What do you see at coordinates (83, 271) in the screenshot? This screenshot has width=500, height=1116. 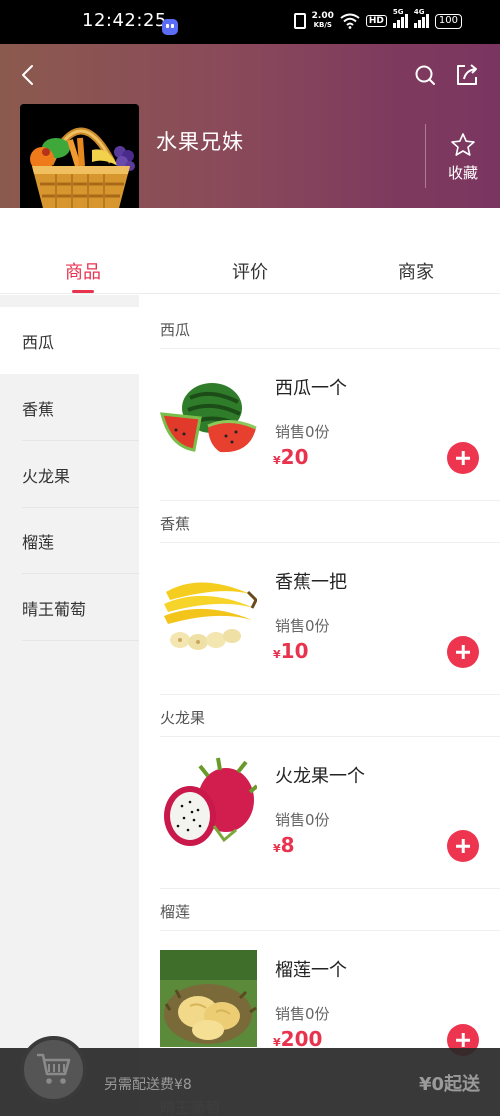 I see `tab-goods: 商品` at bounding box center [83, 271].